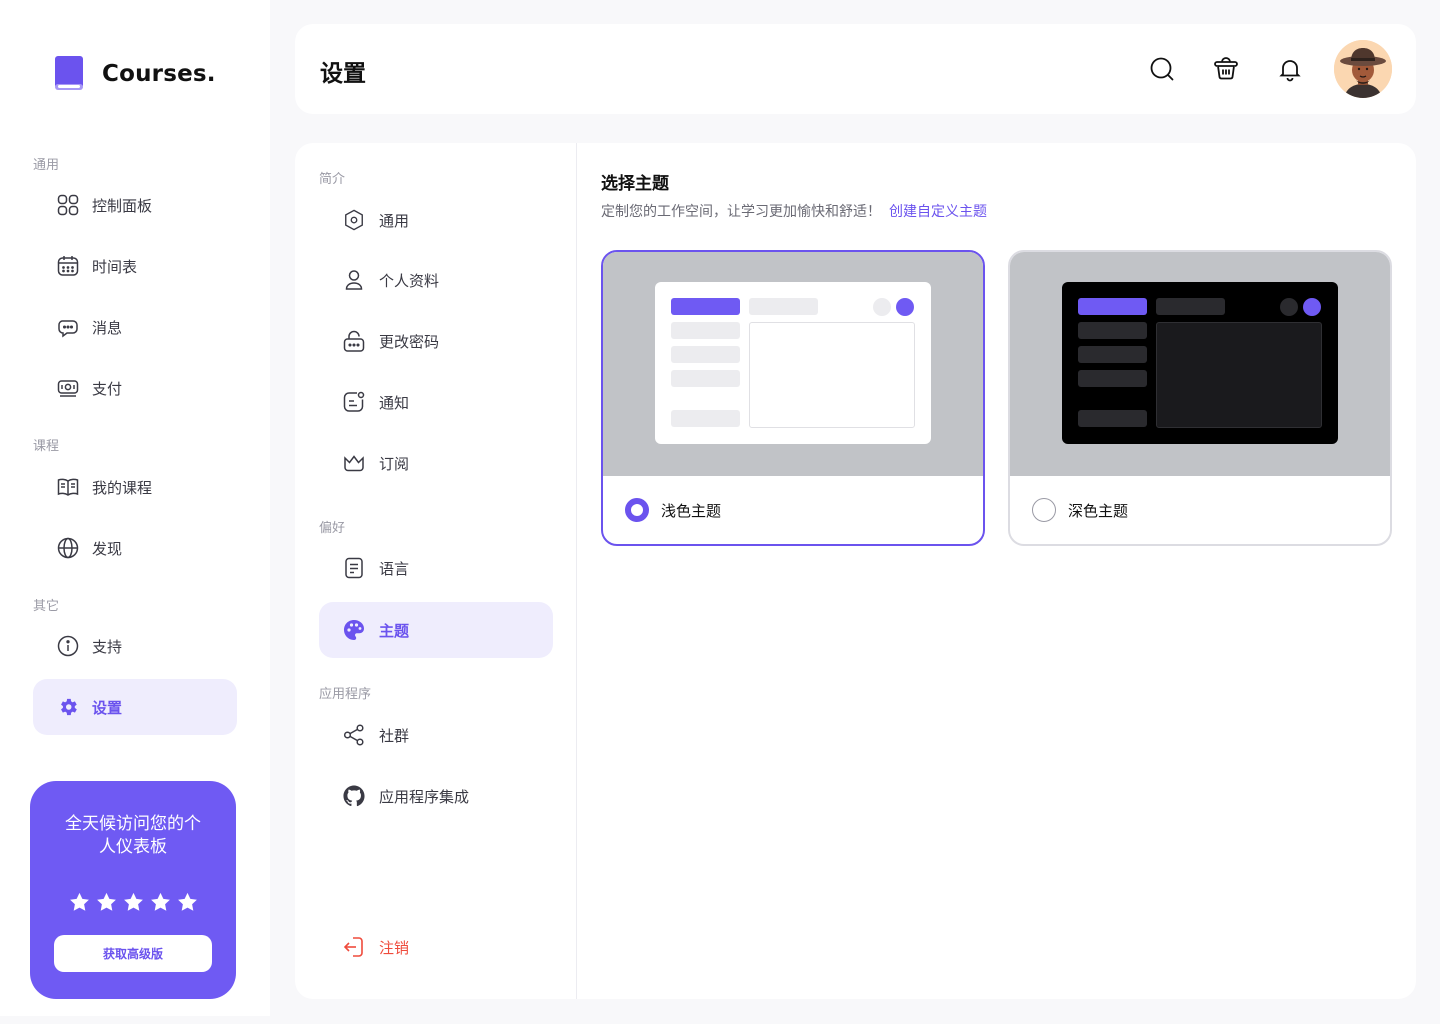 The width and height of the screenshot is (1440, 1024). Describe the element at coordinates (394, 463) in the screenshot. I see `settings-item-label: 订阅` at that location.